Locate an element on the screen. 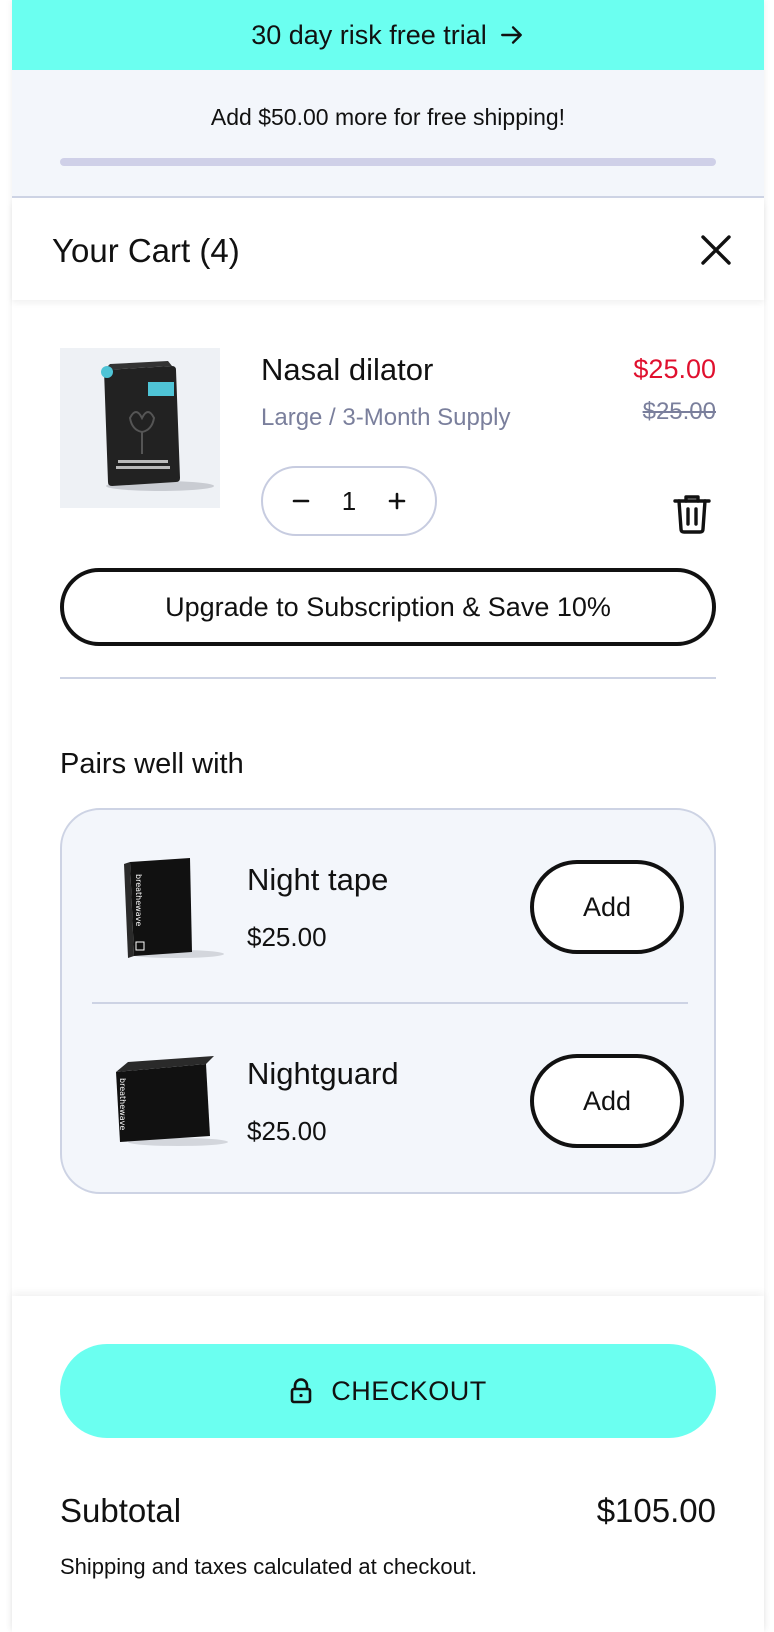 This screenshot has width=774, height=1632. recommendation-item: breathewave Night tape $25.00 Add is located at coordinates (388, 907).